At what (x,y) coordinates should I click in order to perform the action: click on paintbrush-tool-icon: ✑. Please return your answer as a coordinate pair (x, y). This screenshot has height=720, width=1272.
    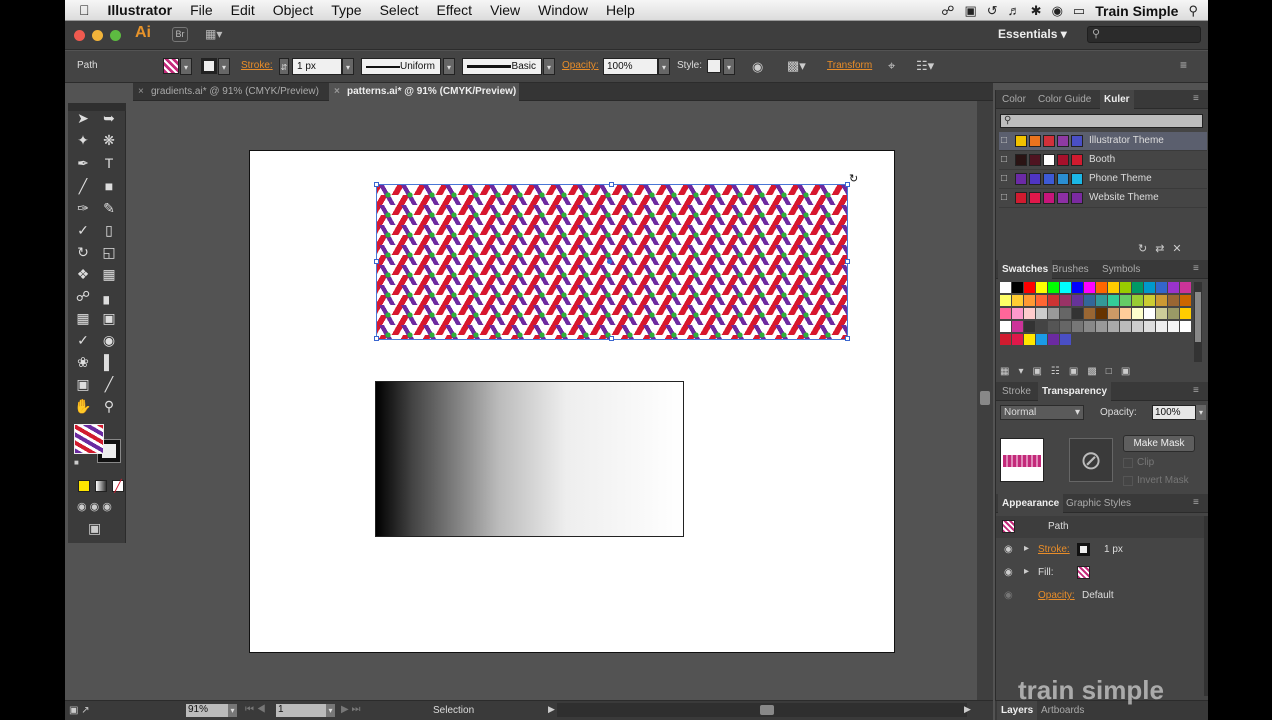
    Looking at the image, I should click on (83, 208).